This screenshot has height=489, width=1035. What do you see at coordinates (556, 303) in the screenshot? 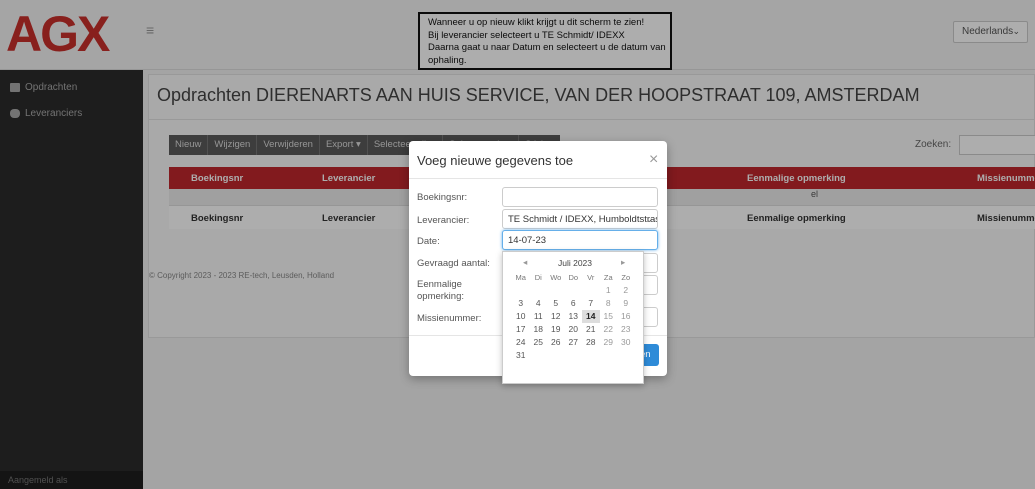
I see `calendar-day: 5` at bounding box center [556, 303].